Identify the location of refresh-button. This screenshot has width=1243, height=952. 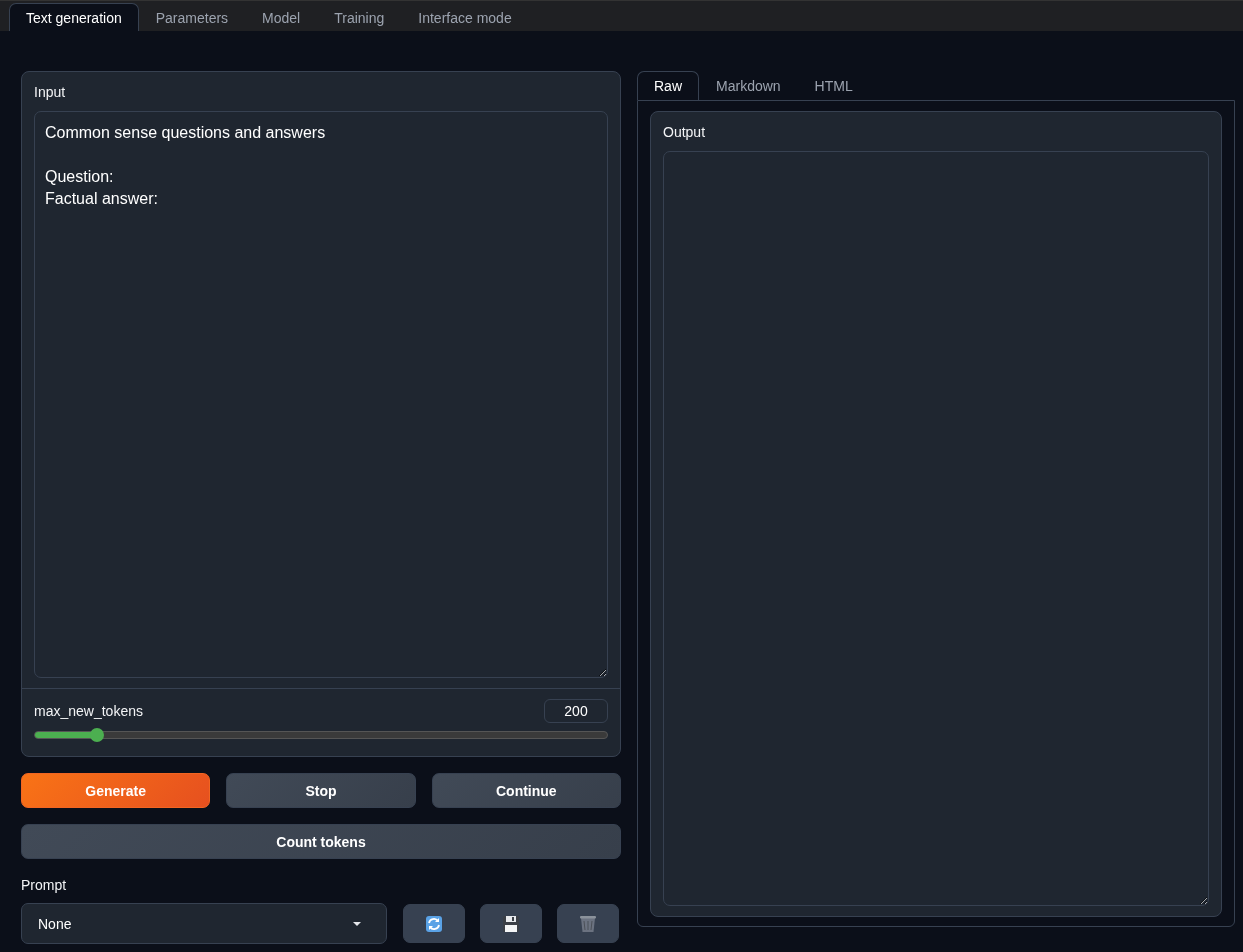
(434, 923).